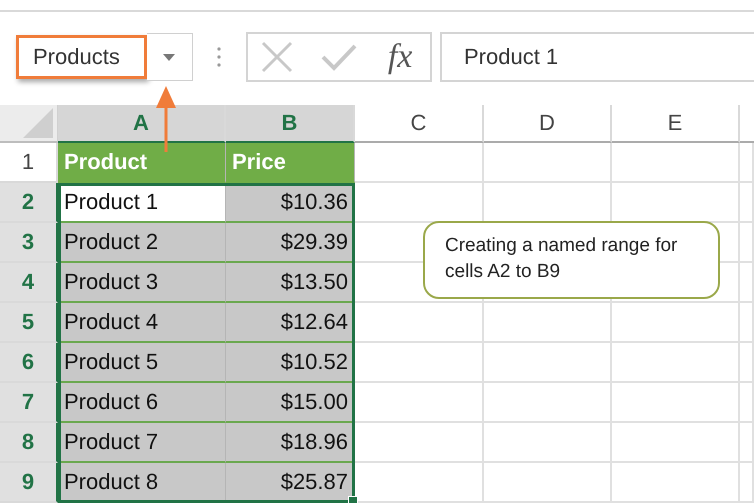 This screenshot has height=503, width=754. Describe the element at coordinates (548, 124) in the screenshot. I see `column-header: D` at that location.